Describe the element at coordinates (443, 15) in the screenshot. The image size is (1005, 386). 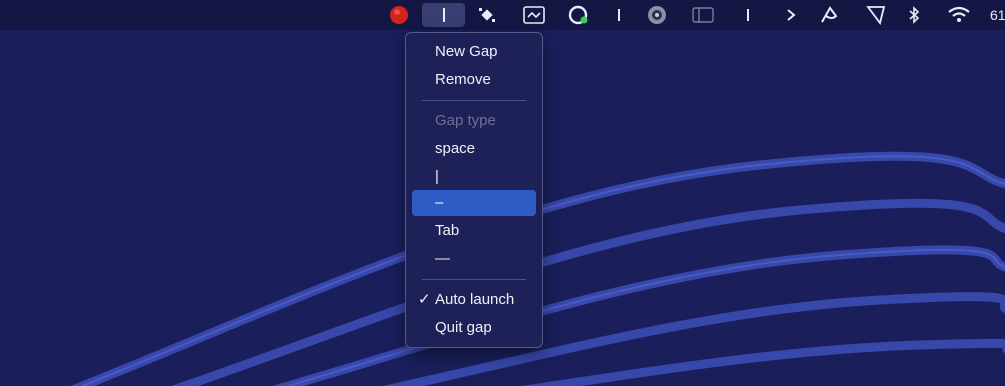
I see `gap-menu-extra-icon` at that location.